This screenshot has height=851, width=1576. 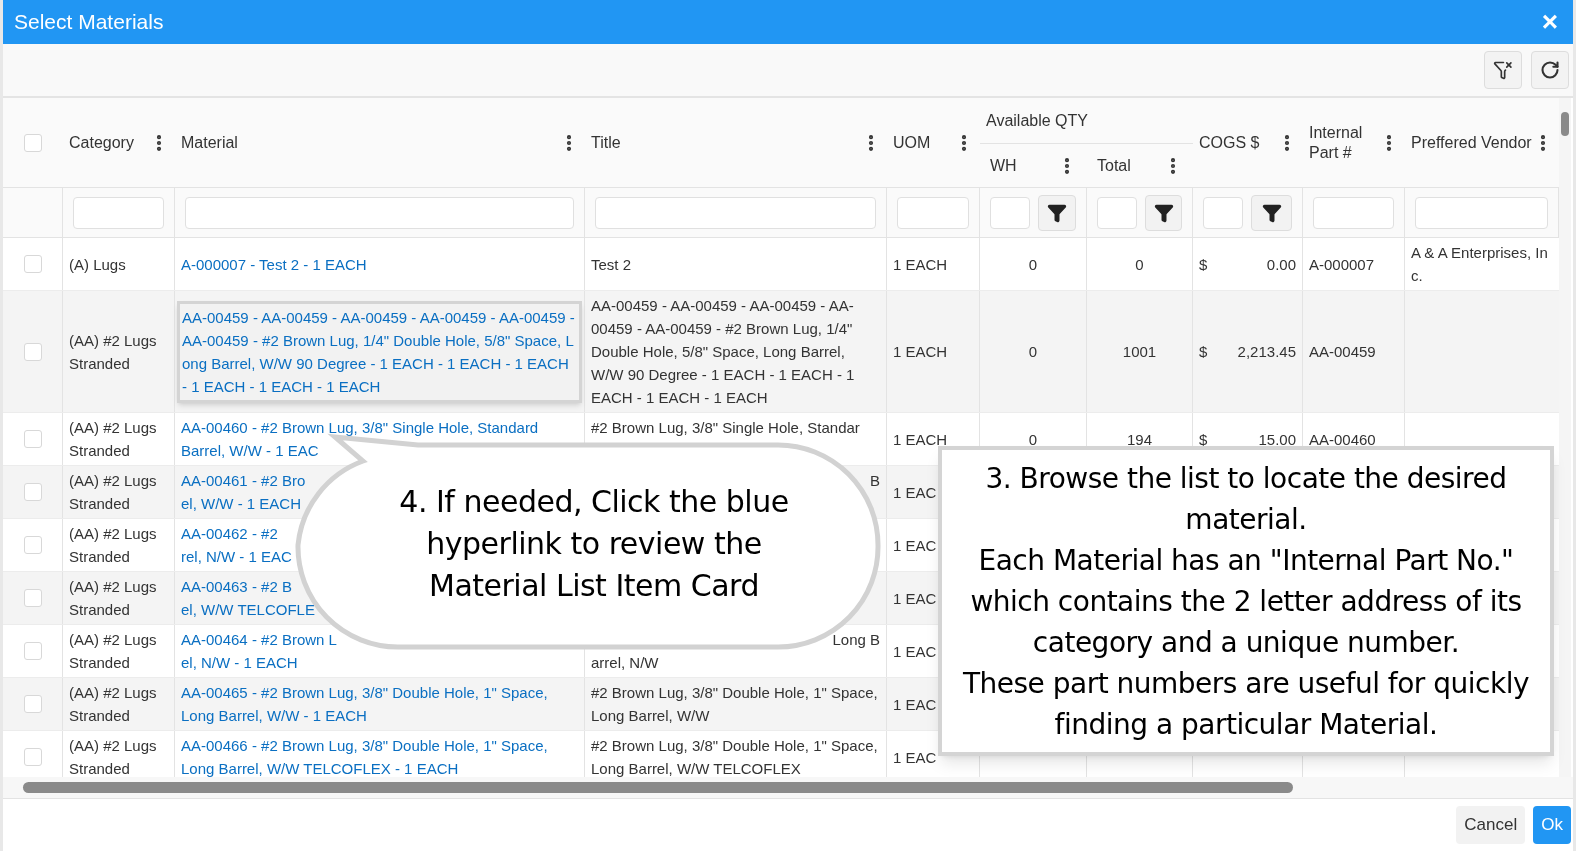 What do you see at coordinates (239, 662) in the screenshot?
I see `material-link: el, N/W - 1 EACH` at bounding box center [239, 662].